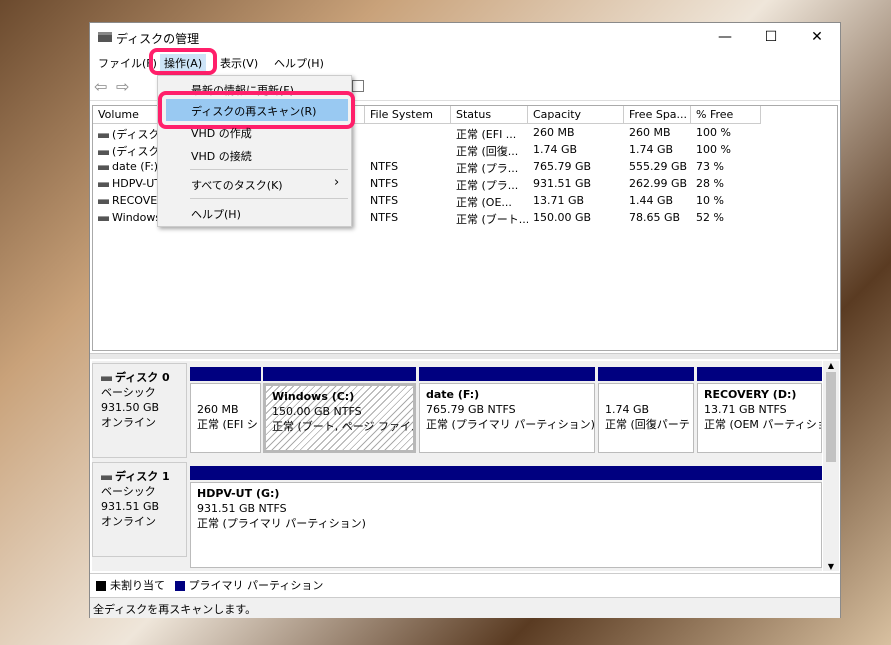 Image resolution: width=891 pixels, height=645 pixels. I want to click on scrollbar-thumb, so click(831, 417).